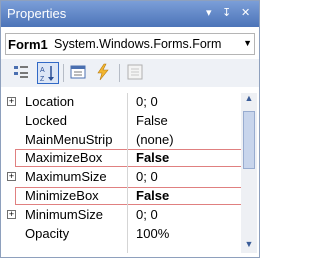 The width and height of the screenshot is (320, 261). What do you see at coordinates (119, 215) in the screenshot?
I see `property-row: + MinimumSize 0; 0` at bounding box center [119, 215].